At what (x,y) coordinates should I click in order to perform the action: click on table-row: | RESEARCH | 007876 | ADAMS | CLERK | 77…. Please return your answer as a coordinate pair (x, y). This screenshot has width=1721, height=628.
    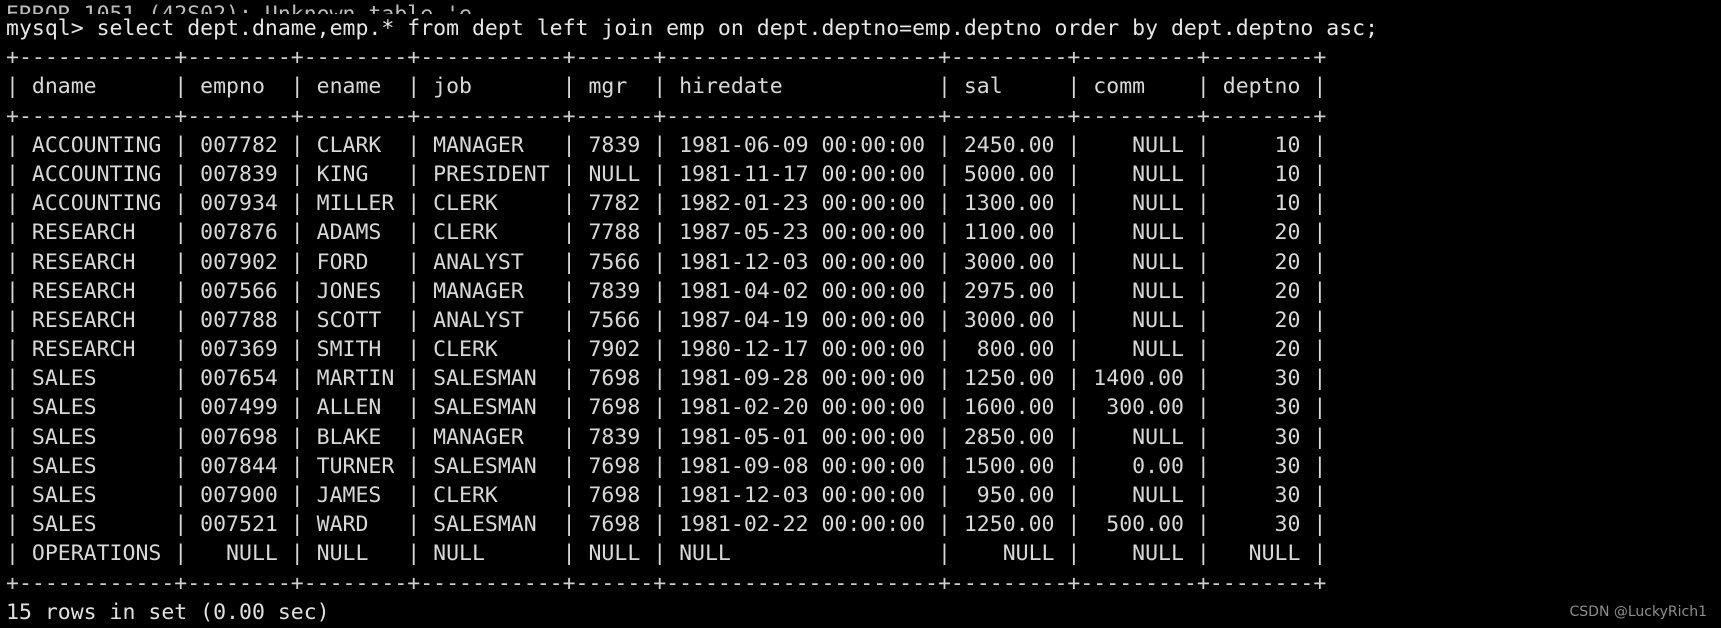
    Looking at the image, I should click on (666, 233).